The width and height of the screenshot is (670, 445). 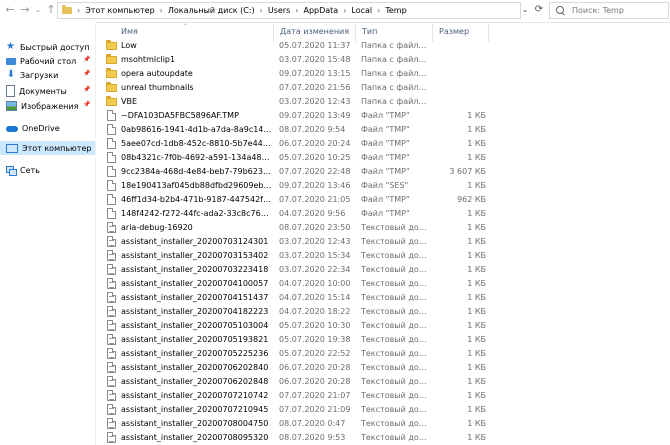 What do you see at coordinates (320, 10) in the screenshot?
I see `breadcrumb-item: AppData` at bounding box center [320, 10].